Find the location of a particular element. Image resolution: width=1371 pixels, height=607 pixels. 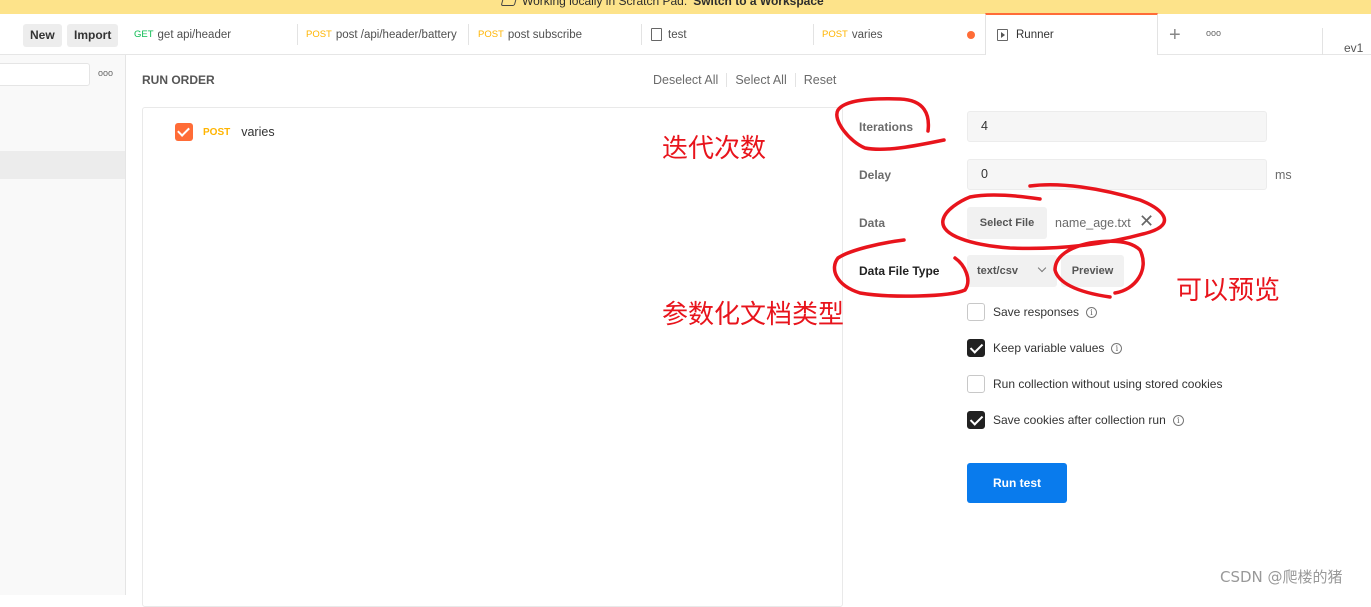

sidebar: ooo is located at coordinates (63, 325).